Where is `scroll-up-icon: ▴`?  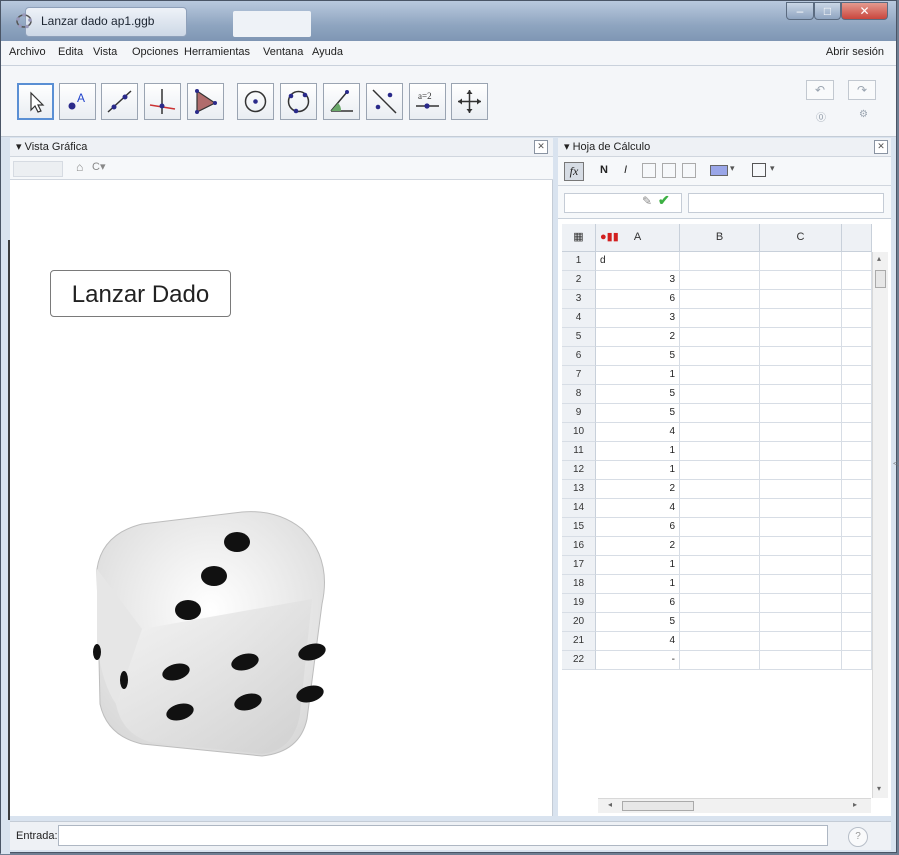
scroll-up-icon: ▴ is located at coordinates (879, 258).